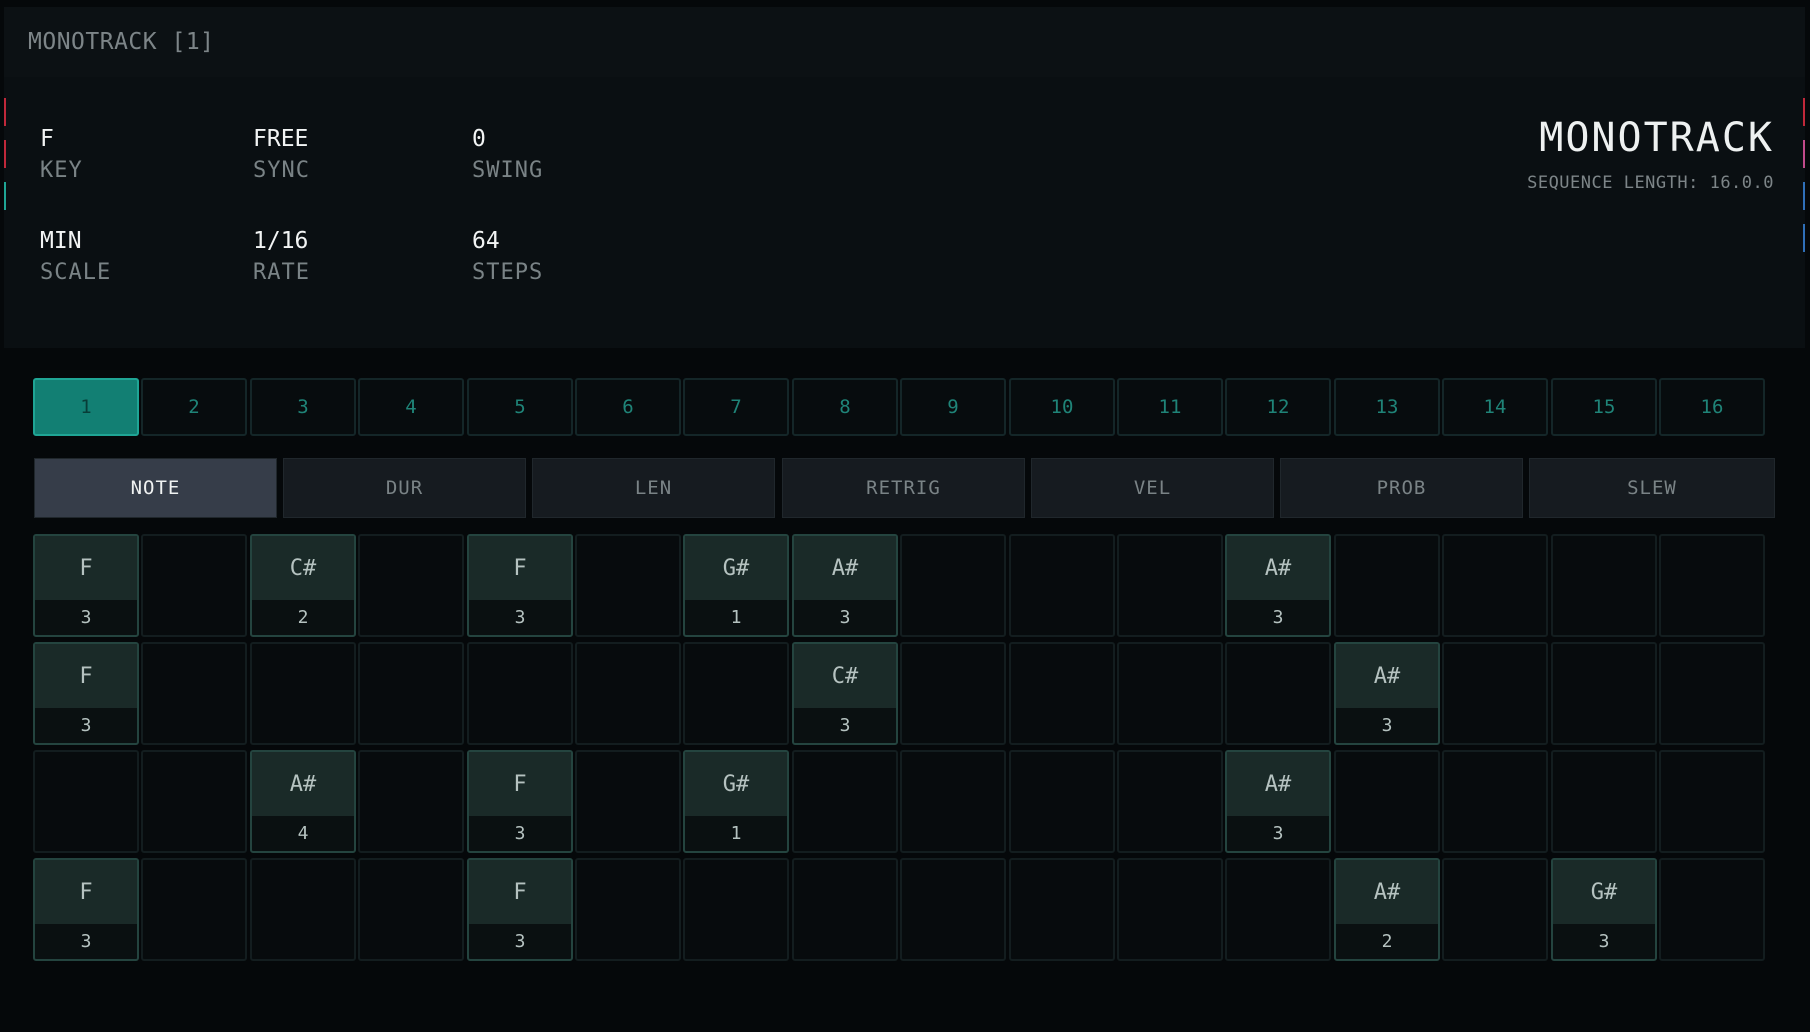  I want to click on step-cell: C# 3, so click(845, 693).